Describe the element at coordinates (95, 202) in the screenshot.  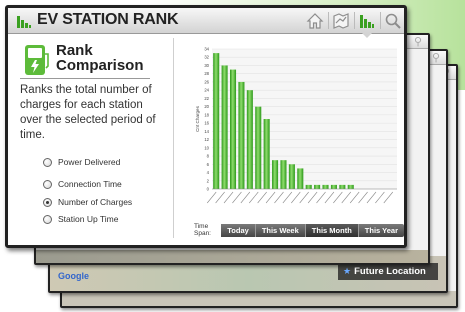
I see `option-label: Number of Charges` at that location.